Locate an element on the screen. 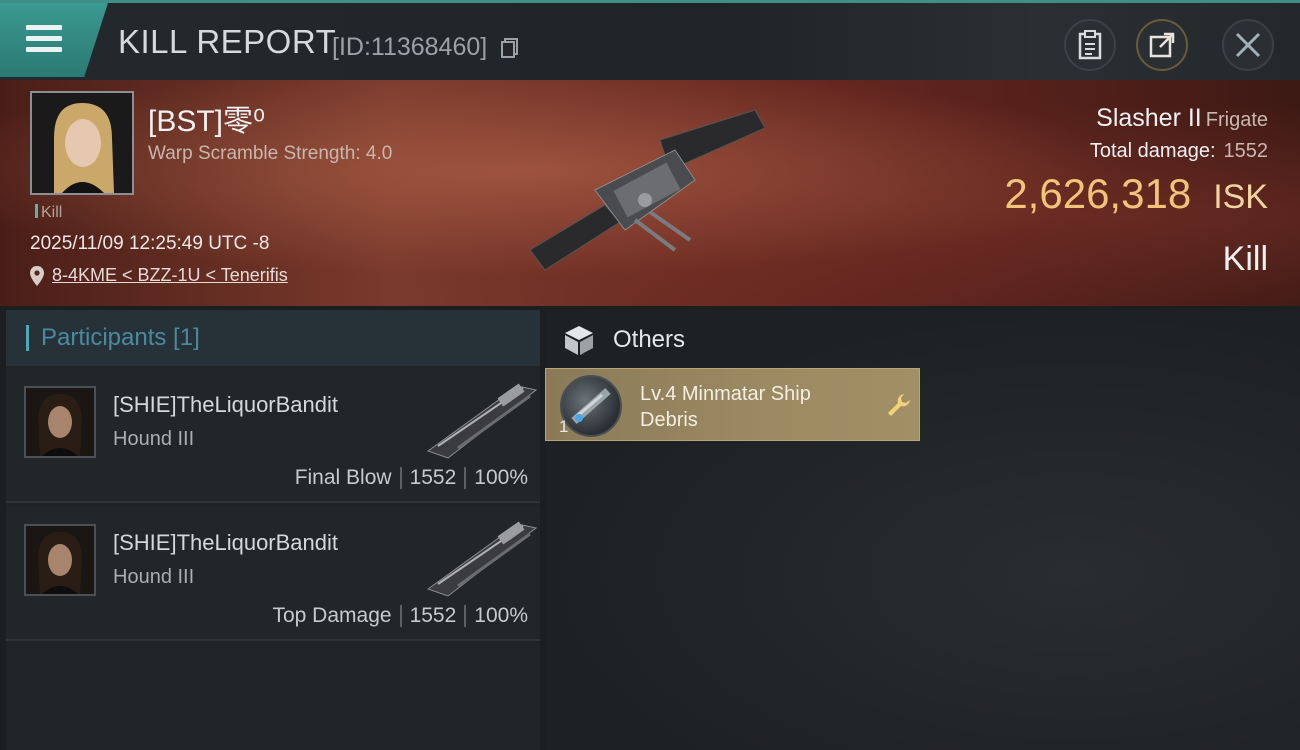 Image resolution: width=1300 pixels, height=750 pixels. close-button is located at coordinates (1248, 45).